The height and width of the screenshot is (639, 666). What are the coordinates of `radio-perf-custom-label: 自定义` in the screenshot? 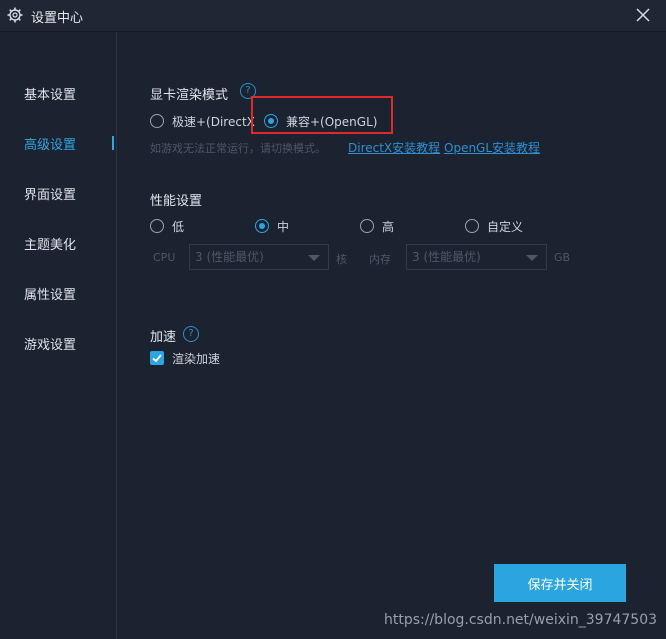 It's located at (505, 227).